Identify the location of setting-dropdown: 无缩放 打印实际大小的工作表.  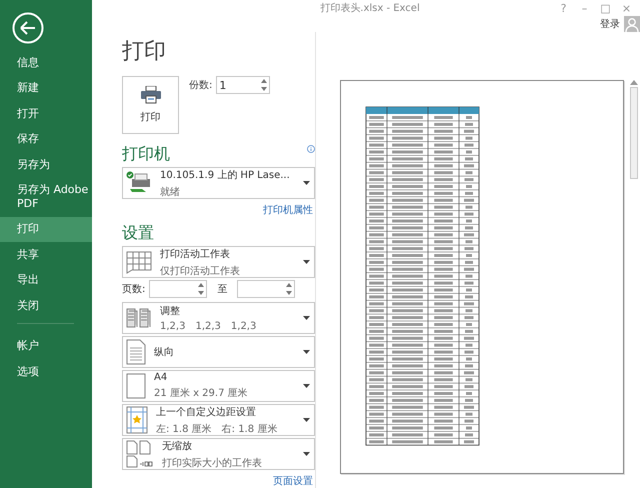
(218, 454).